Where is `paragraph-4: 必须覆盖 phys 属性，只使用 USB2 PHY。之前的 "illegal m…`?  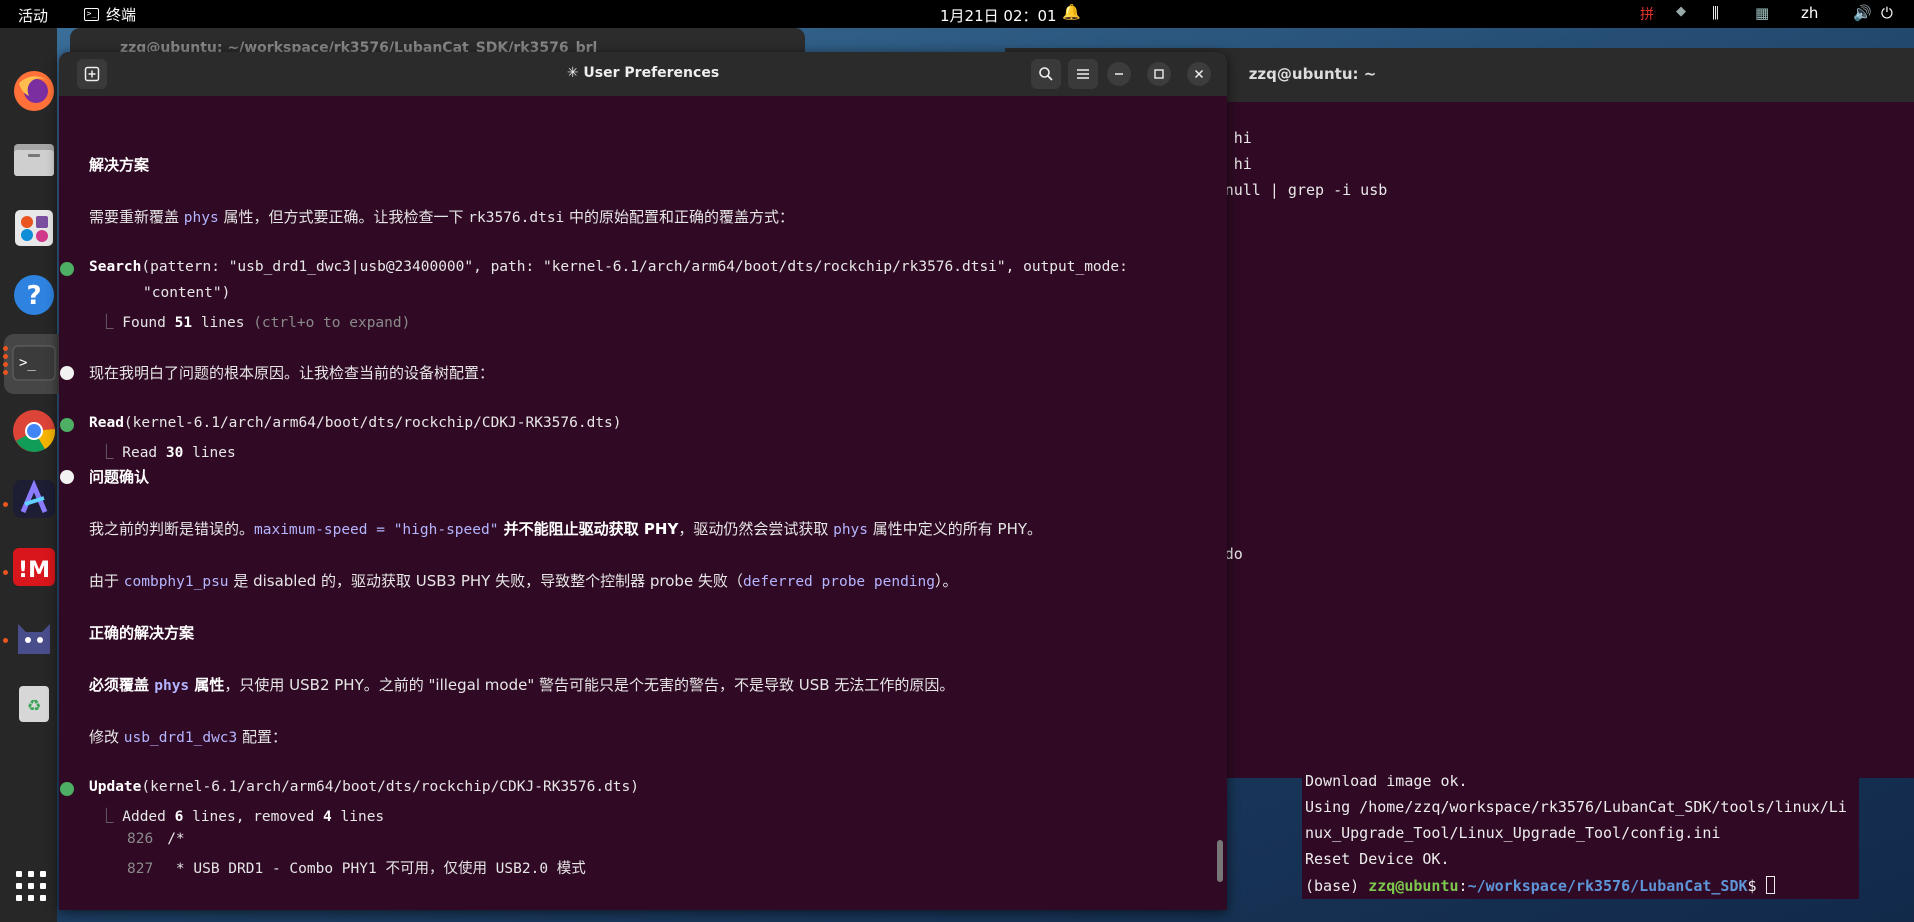
paragraph-4: 必须覆盖 phys 属性，只使用 USB2 PHY。之前的 "illegal m… is located at coordinates (522, 685).